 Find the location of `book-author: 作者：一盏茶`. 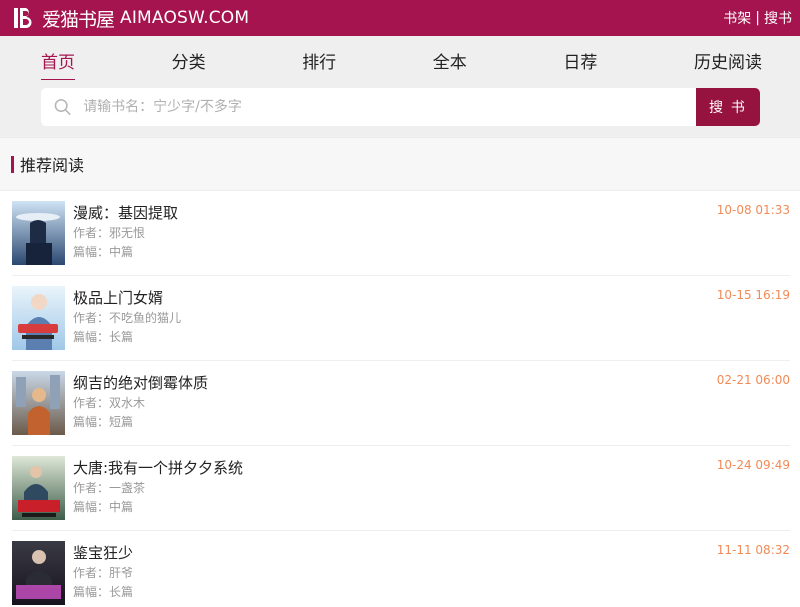

book-author: 作者：一盏茶 is located at coordinates (109, 488).